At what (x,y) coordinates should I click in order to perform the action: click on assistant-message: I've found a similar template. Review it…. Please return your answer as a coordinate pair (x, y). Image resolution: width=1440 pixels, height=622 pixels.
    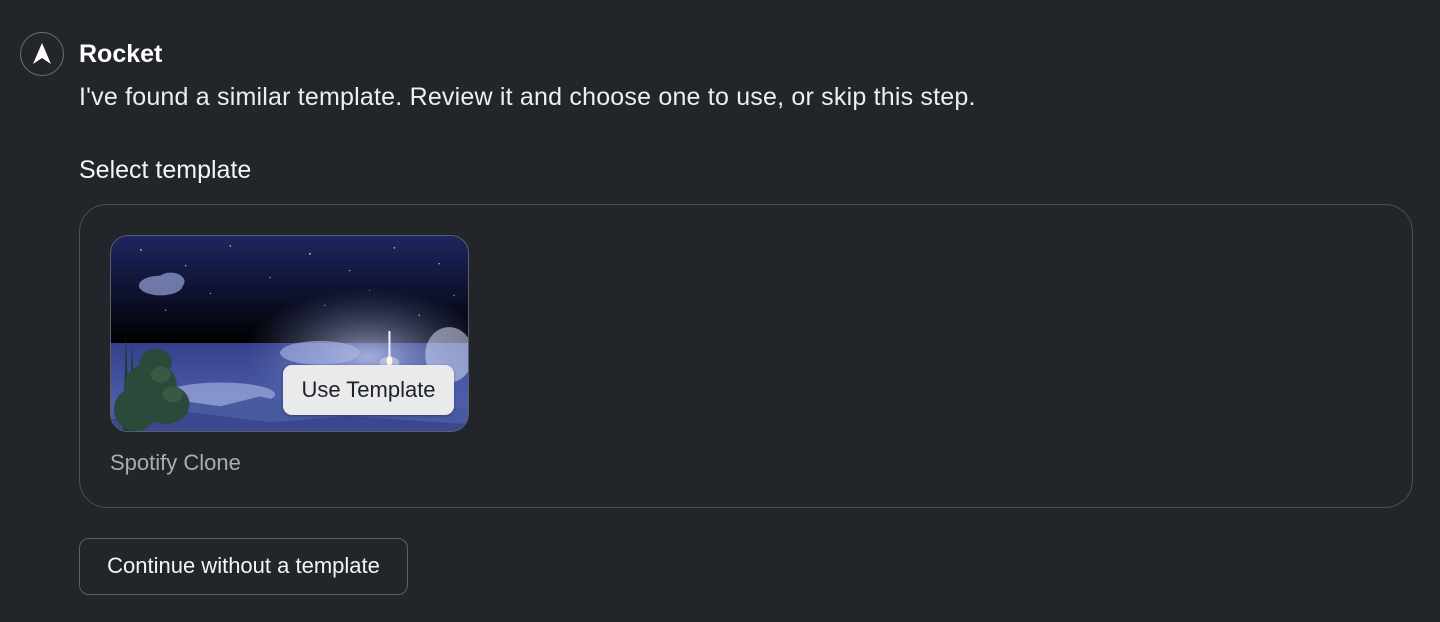
    Looking at the image, I should click on (527, 97).